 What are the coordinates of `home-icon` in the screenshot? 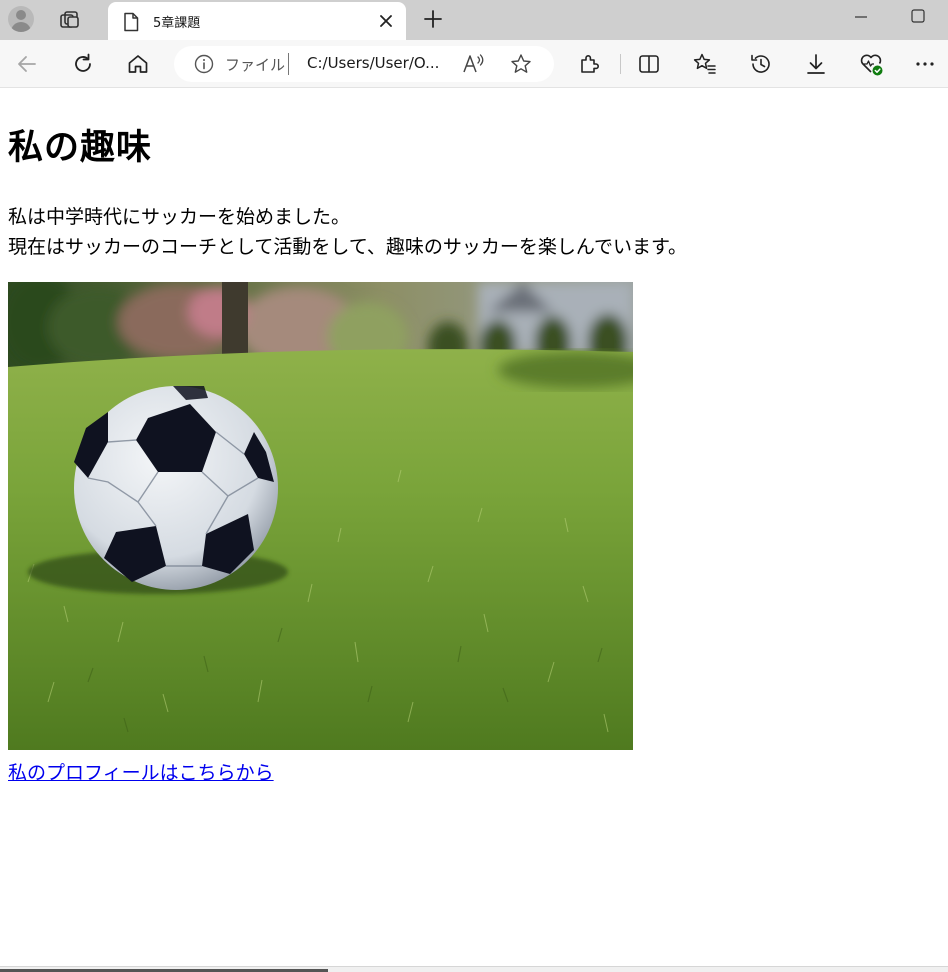 It's located at (138, 64).